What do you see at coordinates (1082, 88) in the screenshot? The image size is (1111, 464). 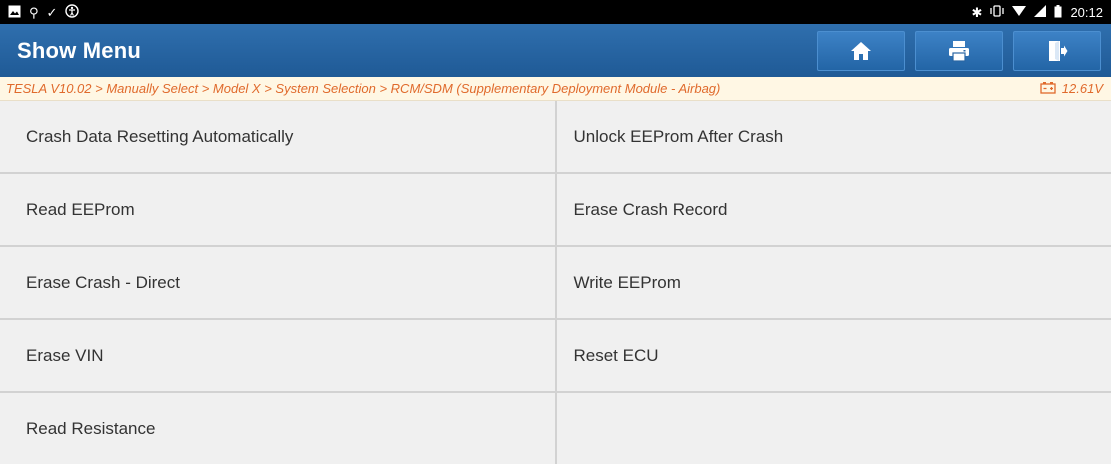 I see `voltage-value: 12.61V` at bounding box center [1082, 88].